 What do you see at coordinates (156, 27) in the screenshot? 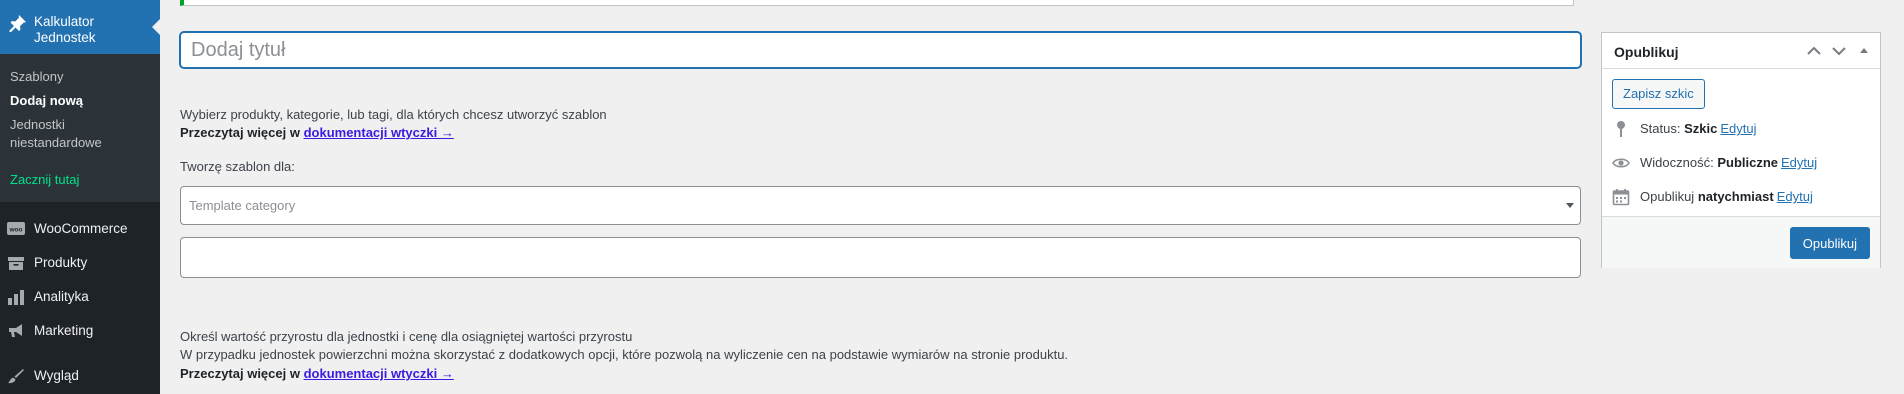
I see `current-menu-arrow` at bounding box center [156, 27].